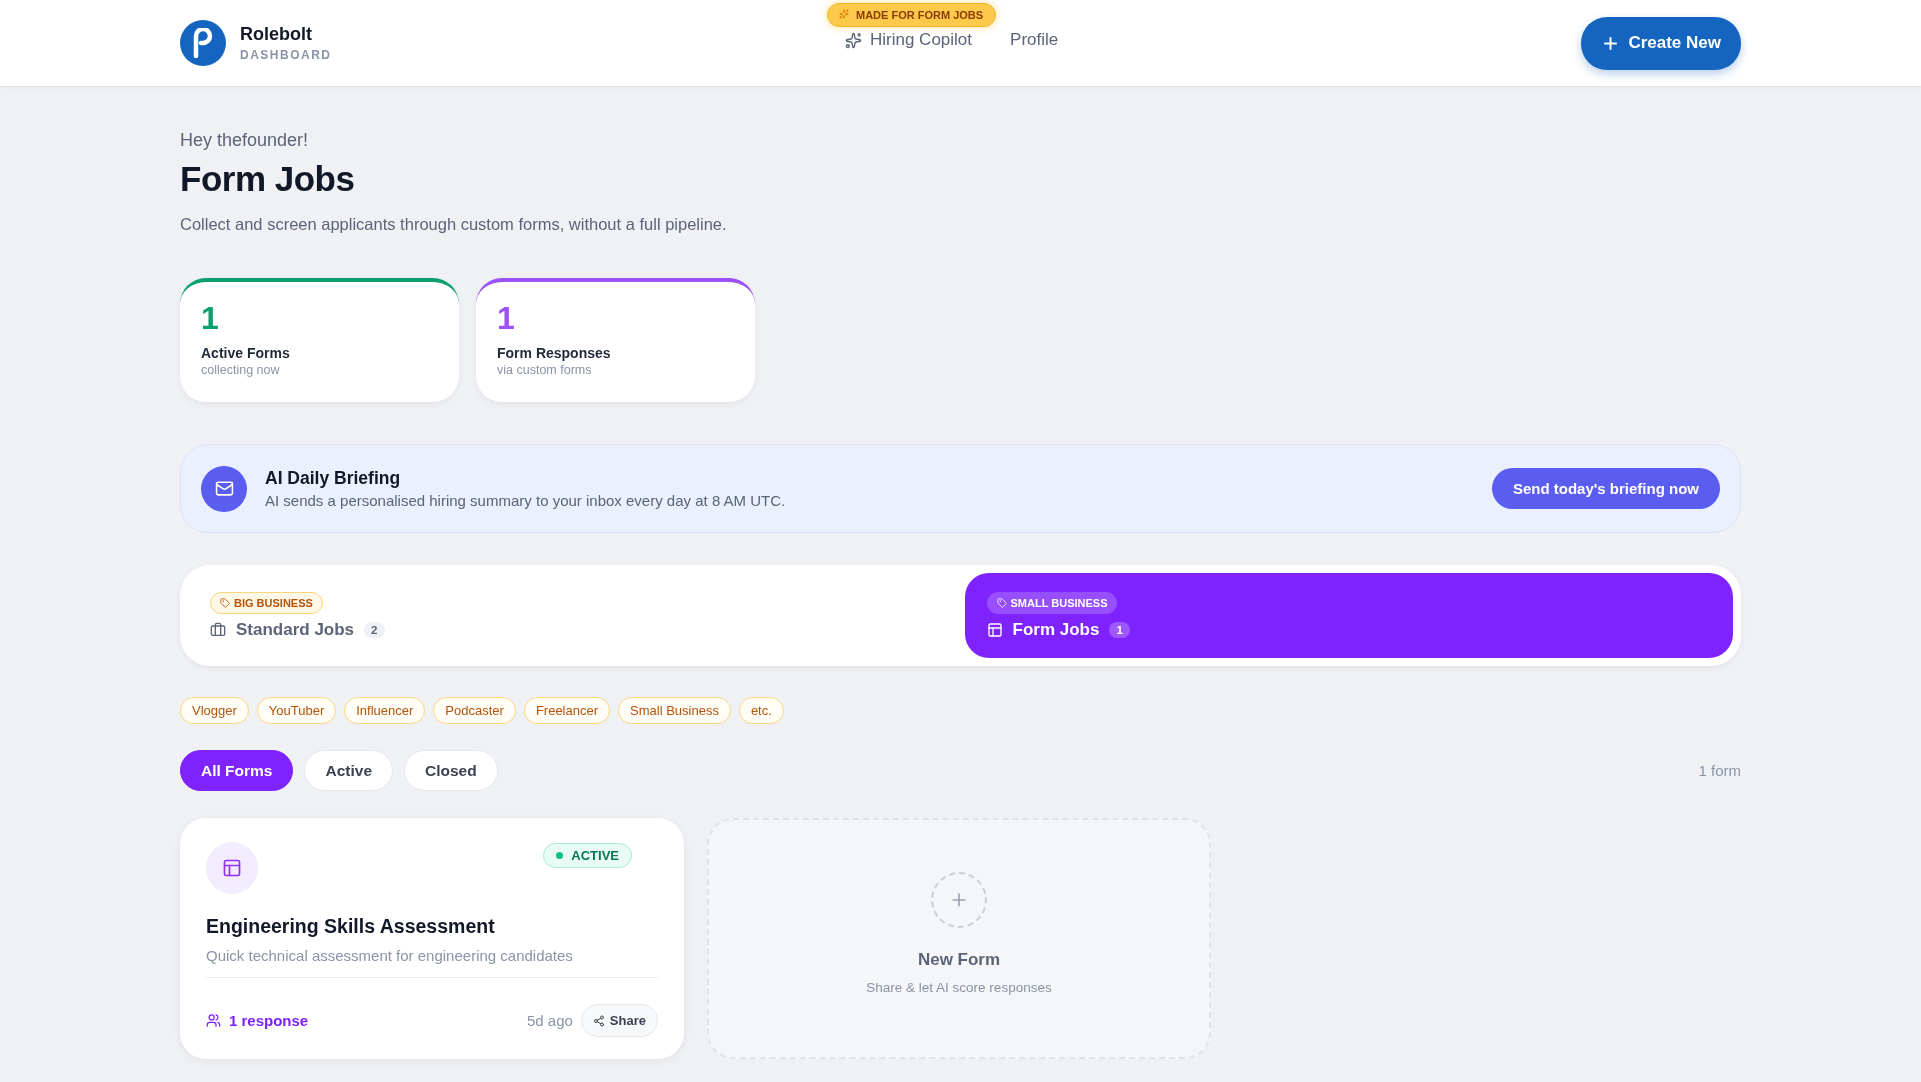 The width and height of the screenshot is (1921, 1082). What do you see at coordinates (214, 710) in the screenshot?
I see `audience-tag: Vlogger` at bounding box center [214, 710].